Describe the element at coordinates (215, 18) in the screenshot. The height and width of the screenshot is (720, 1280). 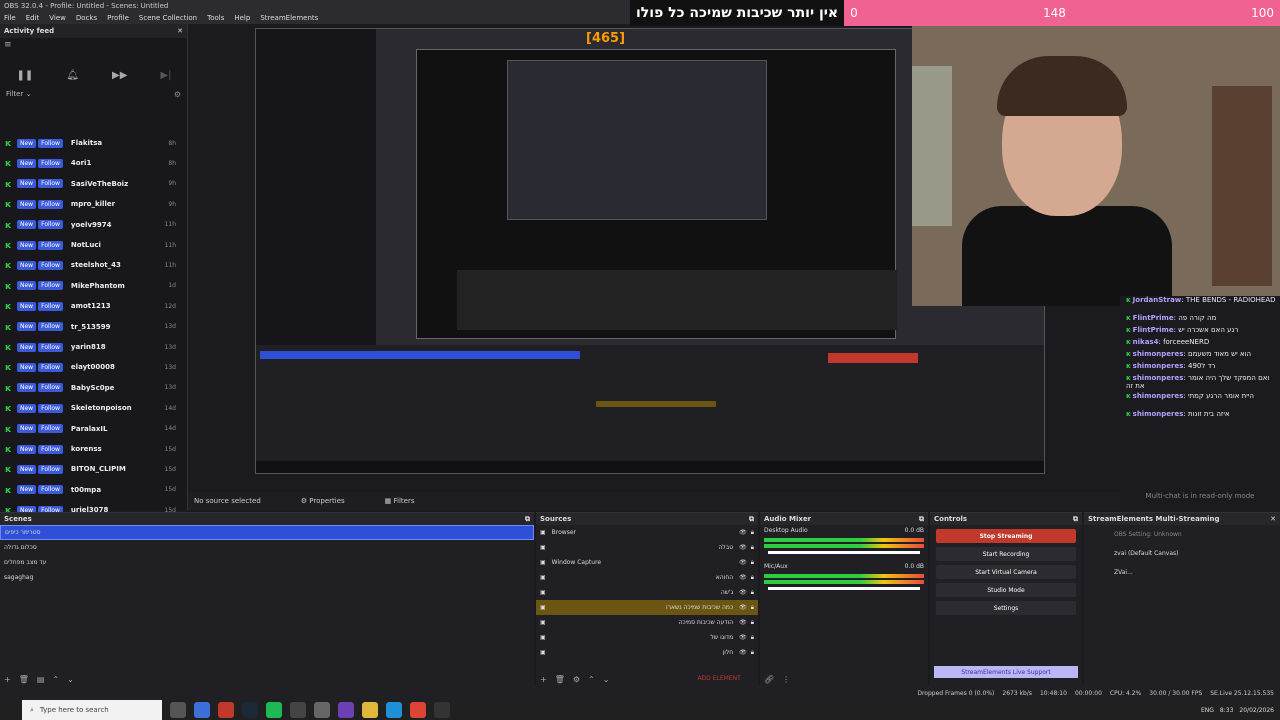
I see `menu-tools: Tools` at that location.